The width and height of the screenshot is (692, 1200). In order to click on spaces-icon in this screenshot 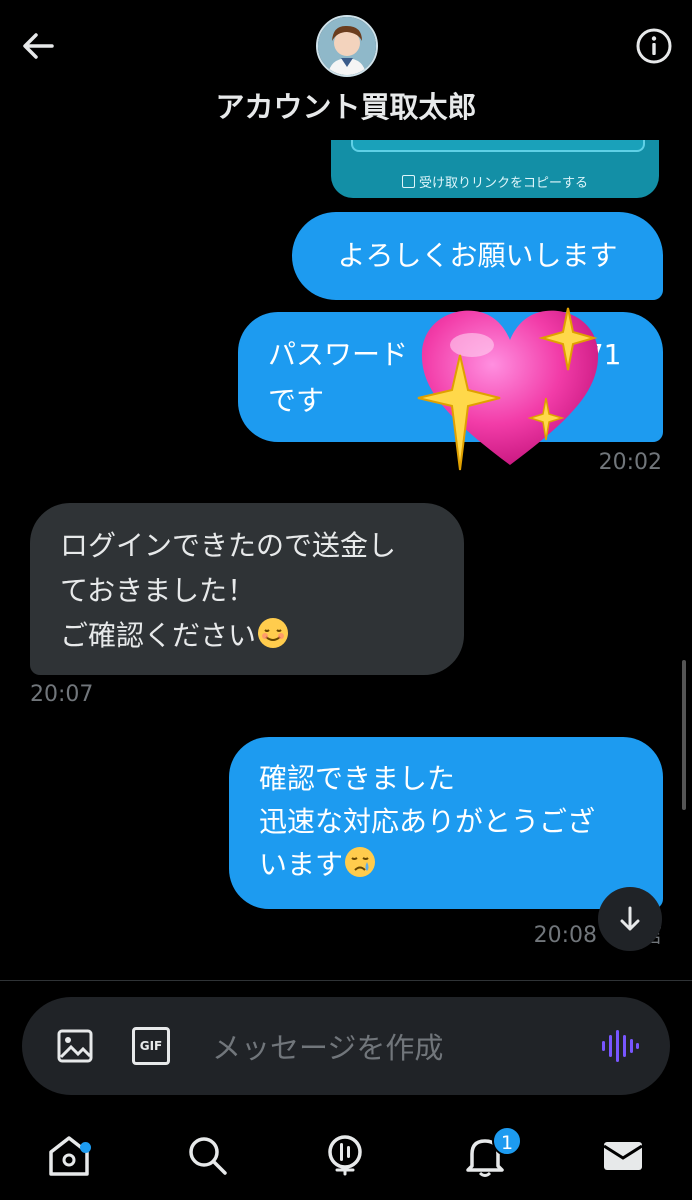, I will do `click(345, 1155)`.